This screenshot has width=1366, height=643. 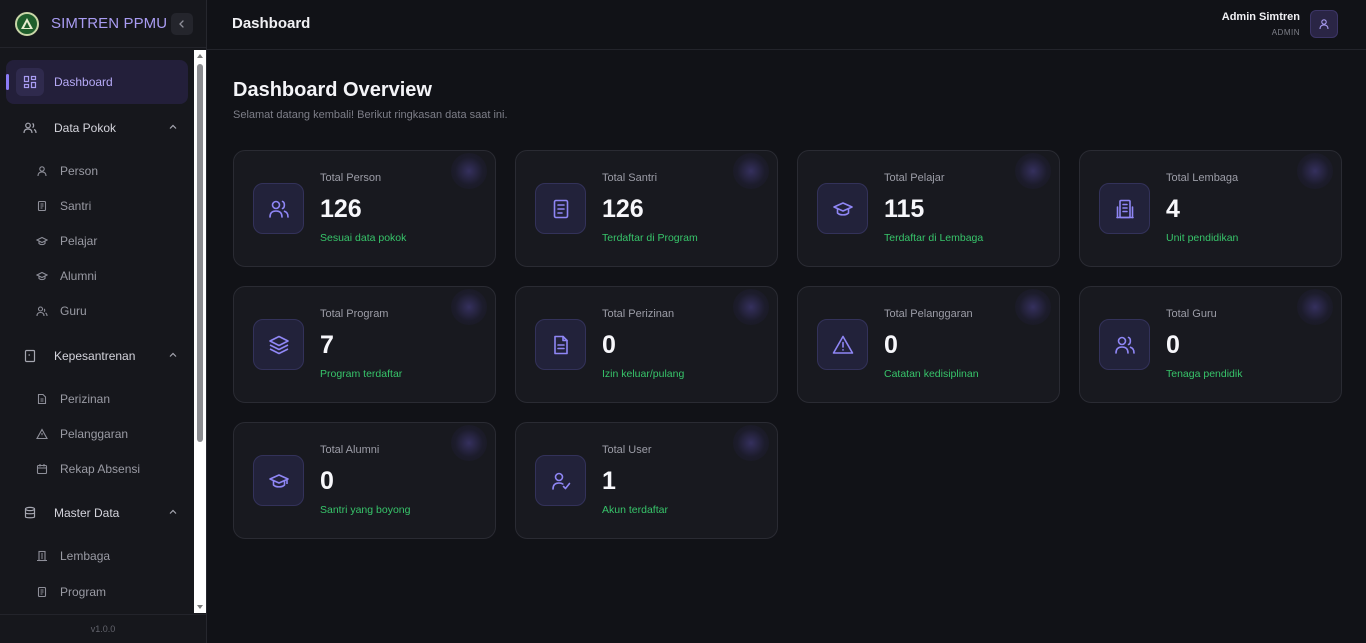 What do you see at coordinates (646, 208) in the screenshot?
I see `stat-card-total-santri: Total Santri 126 Terdaftar di Program` at bounding box center [646, 208].